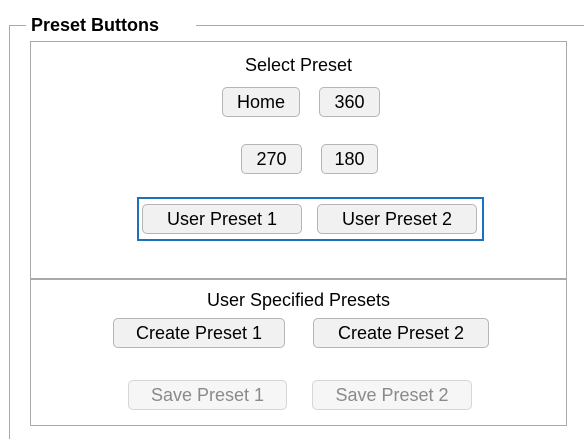  What do you see at coordinates (261, 102) in the screenshot?
I see `home-preset-button: Home` at bounding box center [261, 102].